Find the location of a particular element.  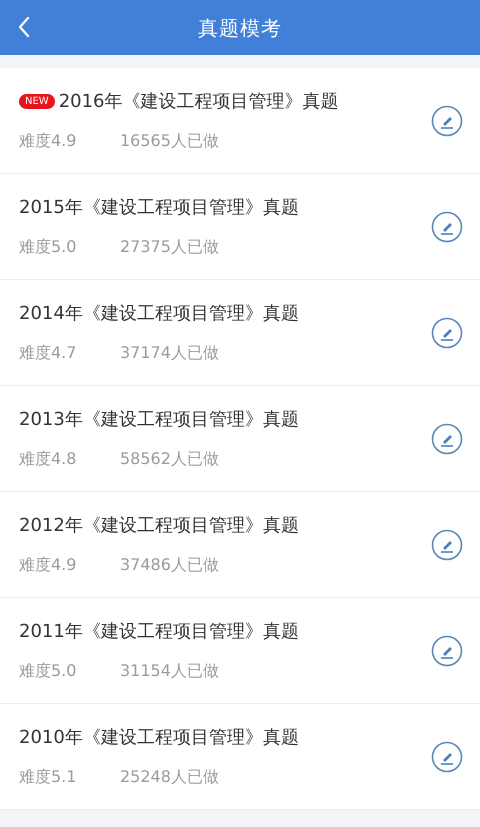

exam-list-item: 2012年《建设工程项目管理》真题 难度4.9 37486人已做 is located at coordinates (240, 545).